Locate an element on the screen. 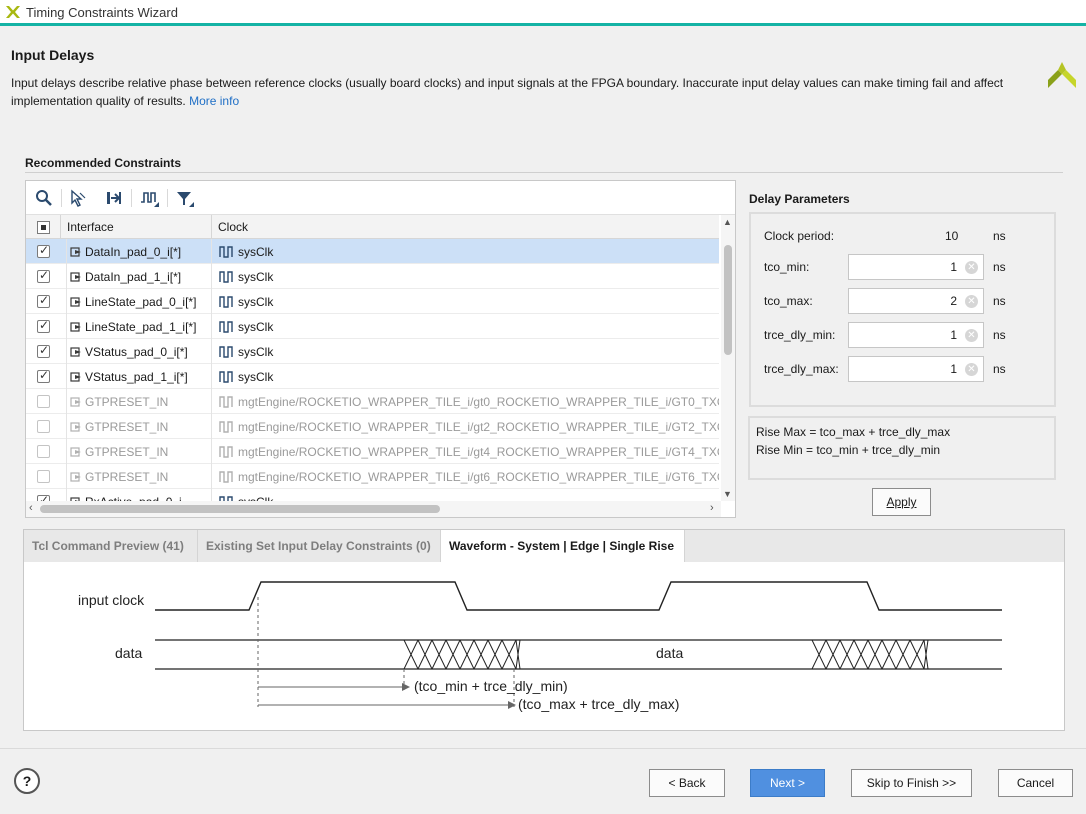 Image resolution: width=1086 pixels, height=814 pixels. column-header-interface: Interface is located at coordinates (90, 227).